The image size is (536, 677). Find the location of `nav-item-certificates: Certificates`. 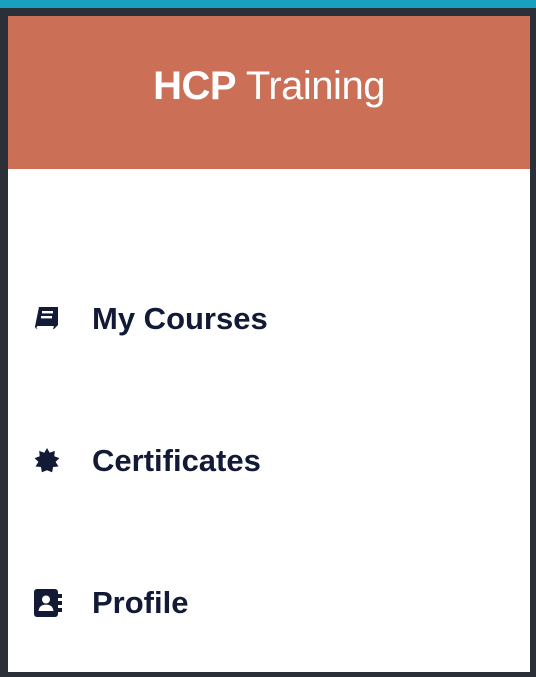

nav-item-certificates: Certificates is located at coordinates (146, 461).